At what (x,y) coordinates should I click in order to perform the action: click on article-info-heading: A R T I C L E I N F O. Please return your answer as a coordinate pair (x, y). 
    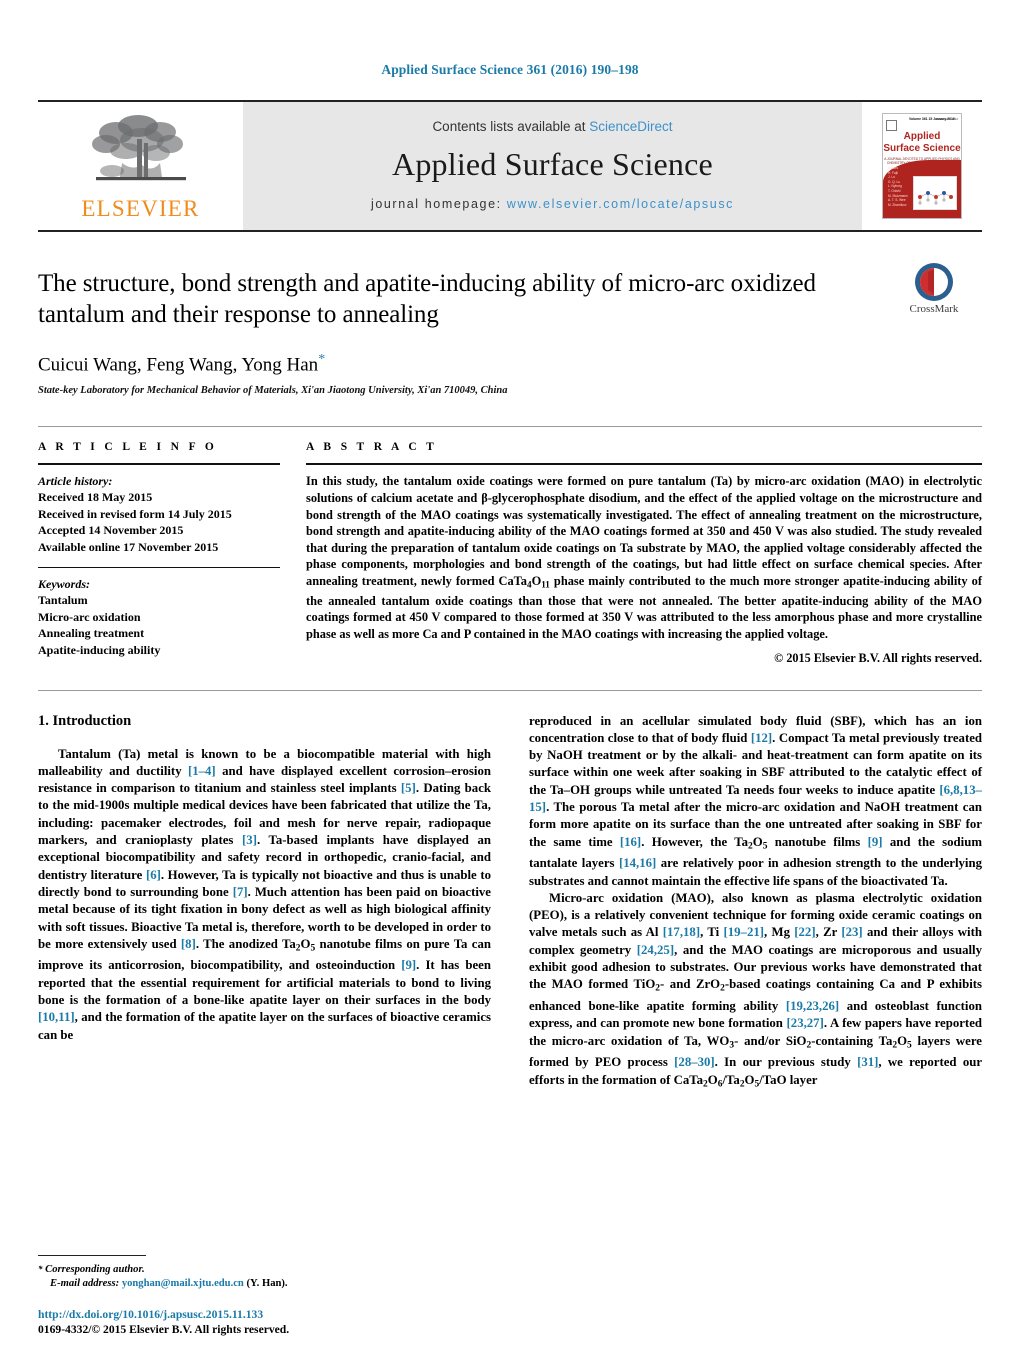
    Looking at the image, I should click on (128, 447).